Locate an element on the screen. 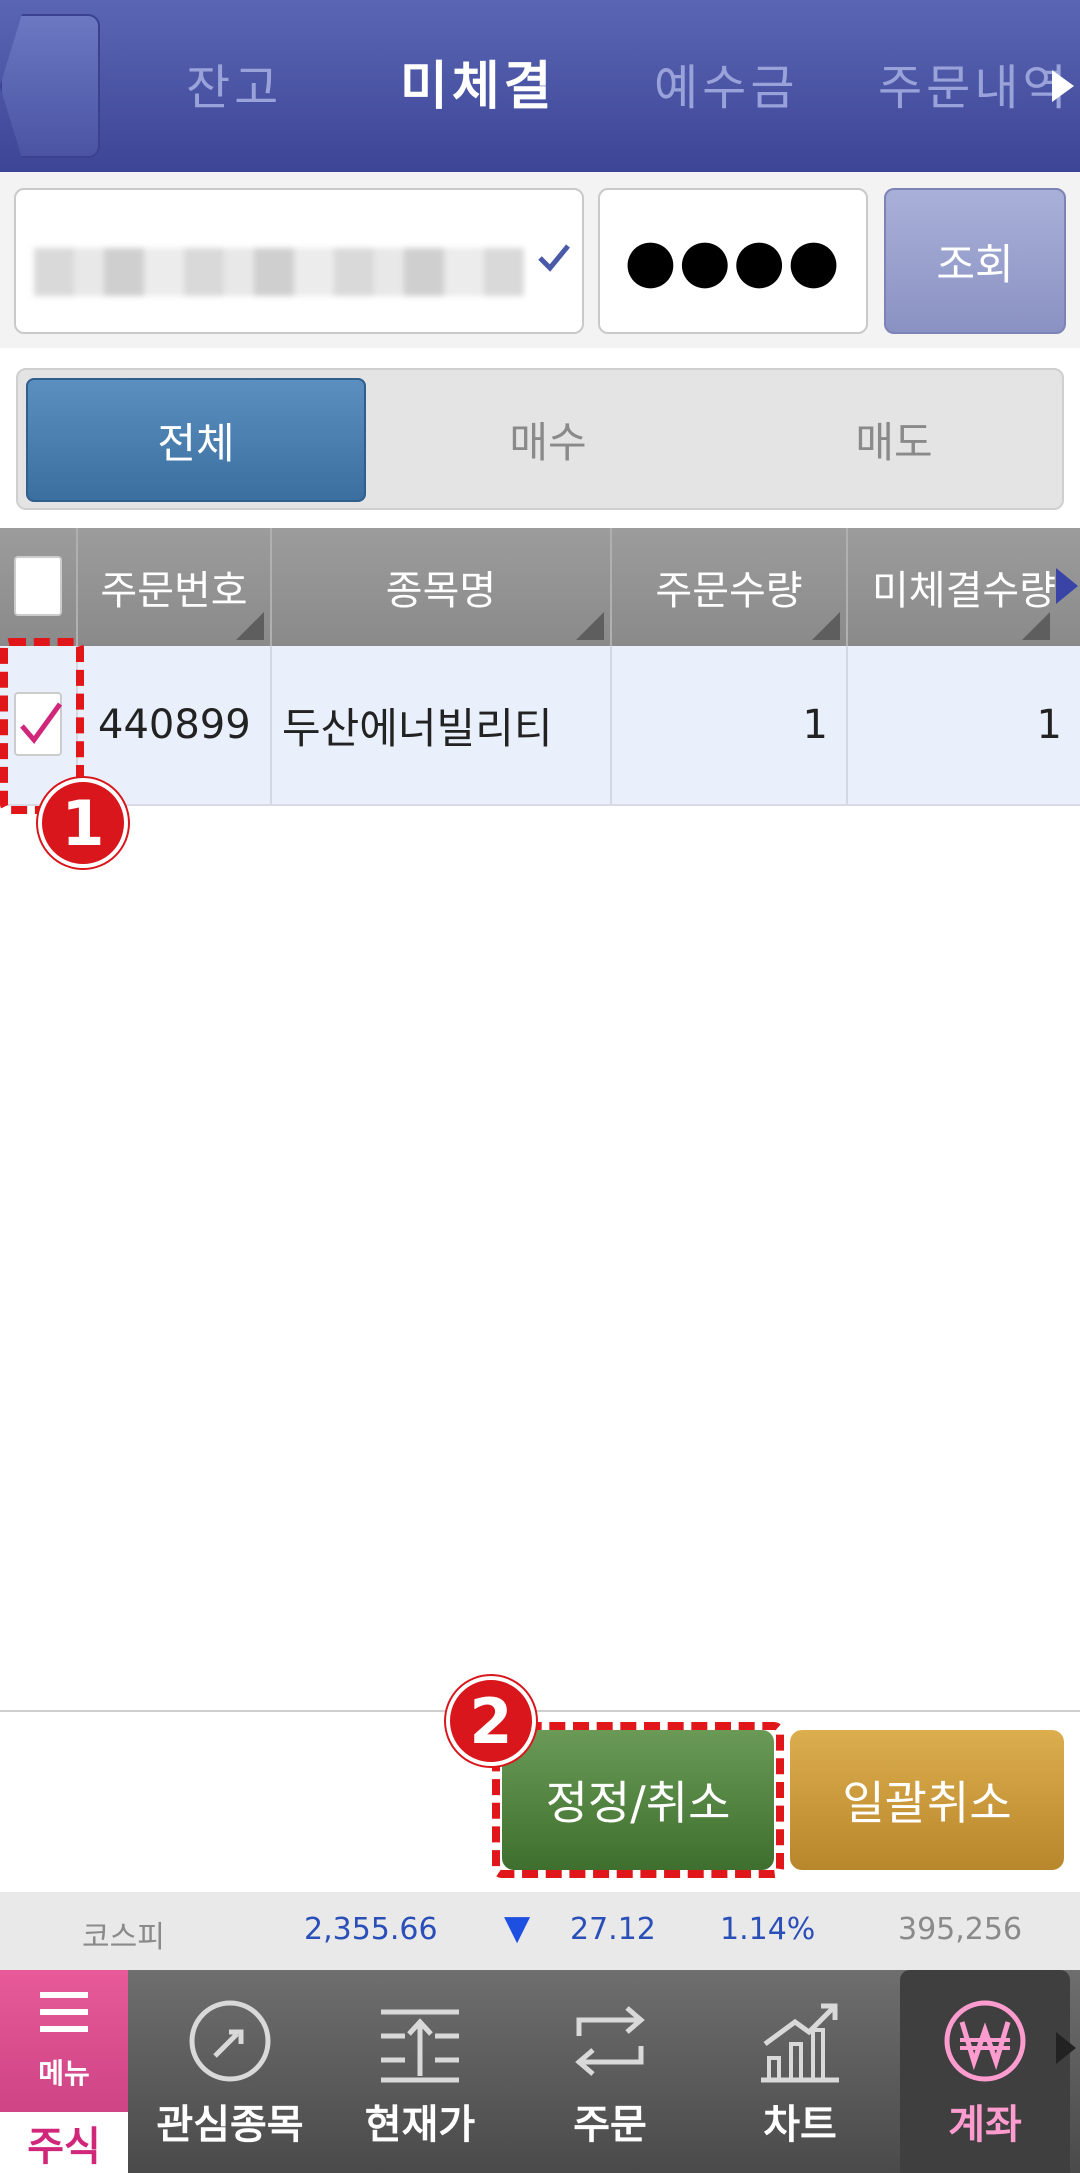 The width and height of the screenshot is (1080, 2173). menu-label: 메뉴 is located at coordinates (64, 2073).